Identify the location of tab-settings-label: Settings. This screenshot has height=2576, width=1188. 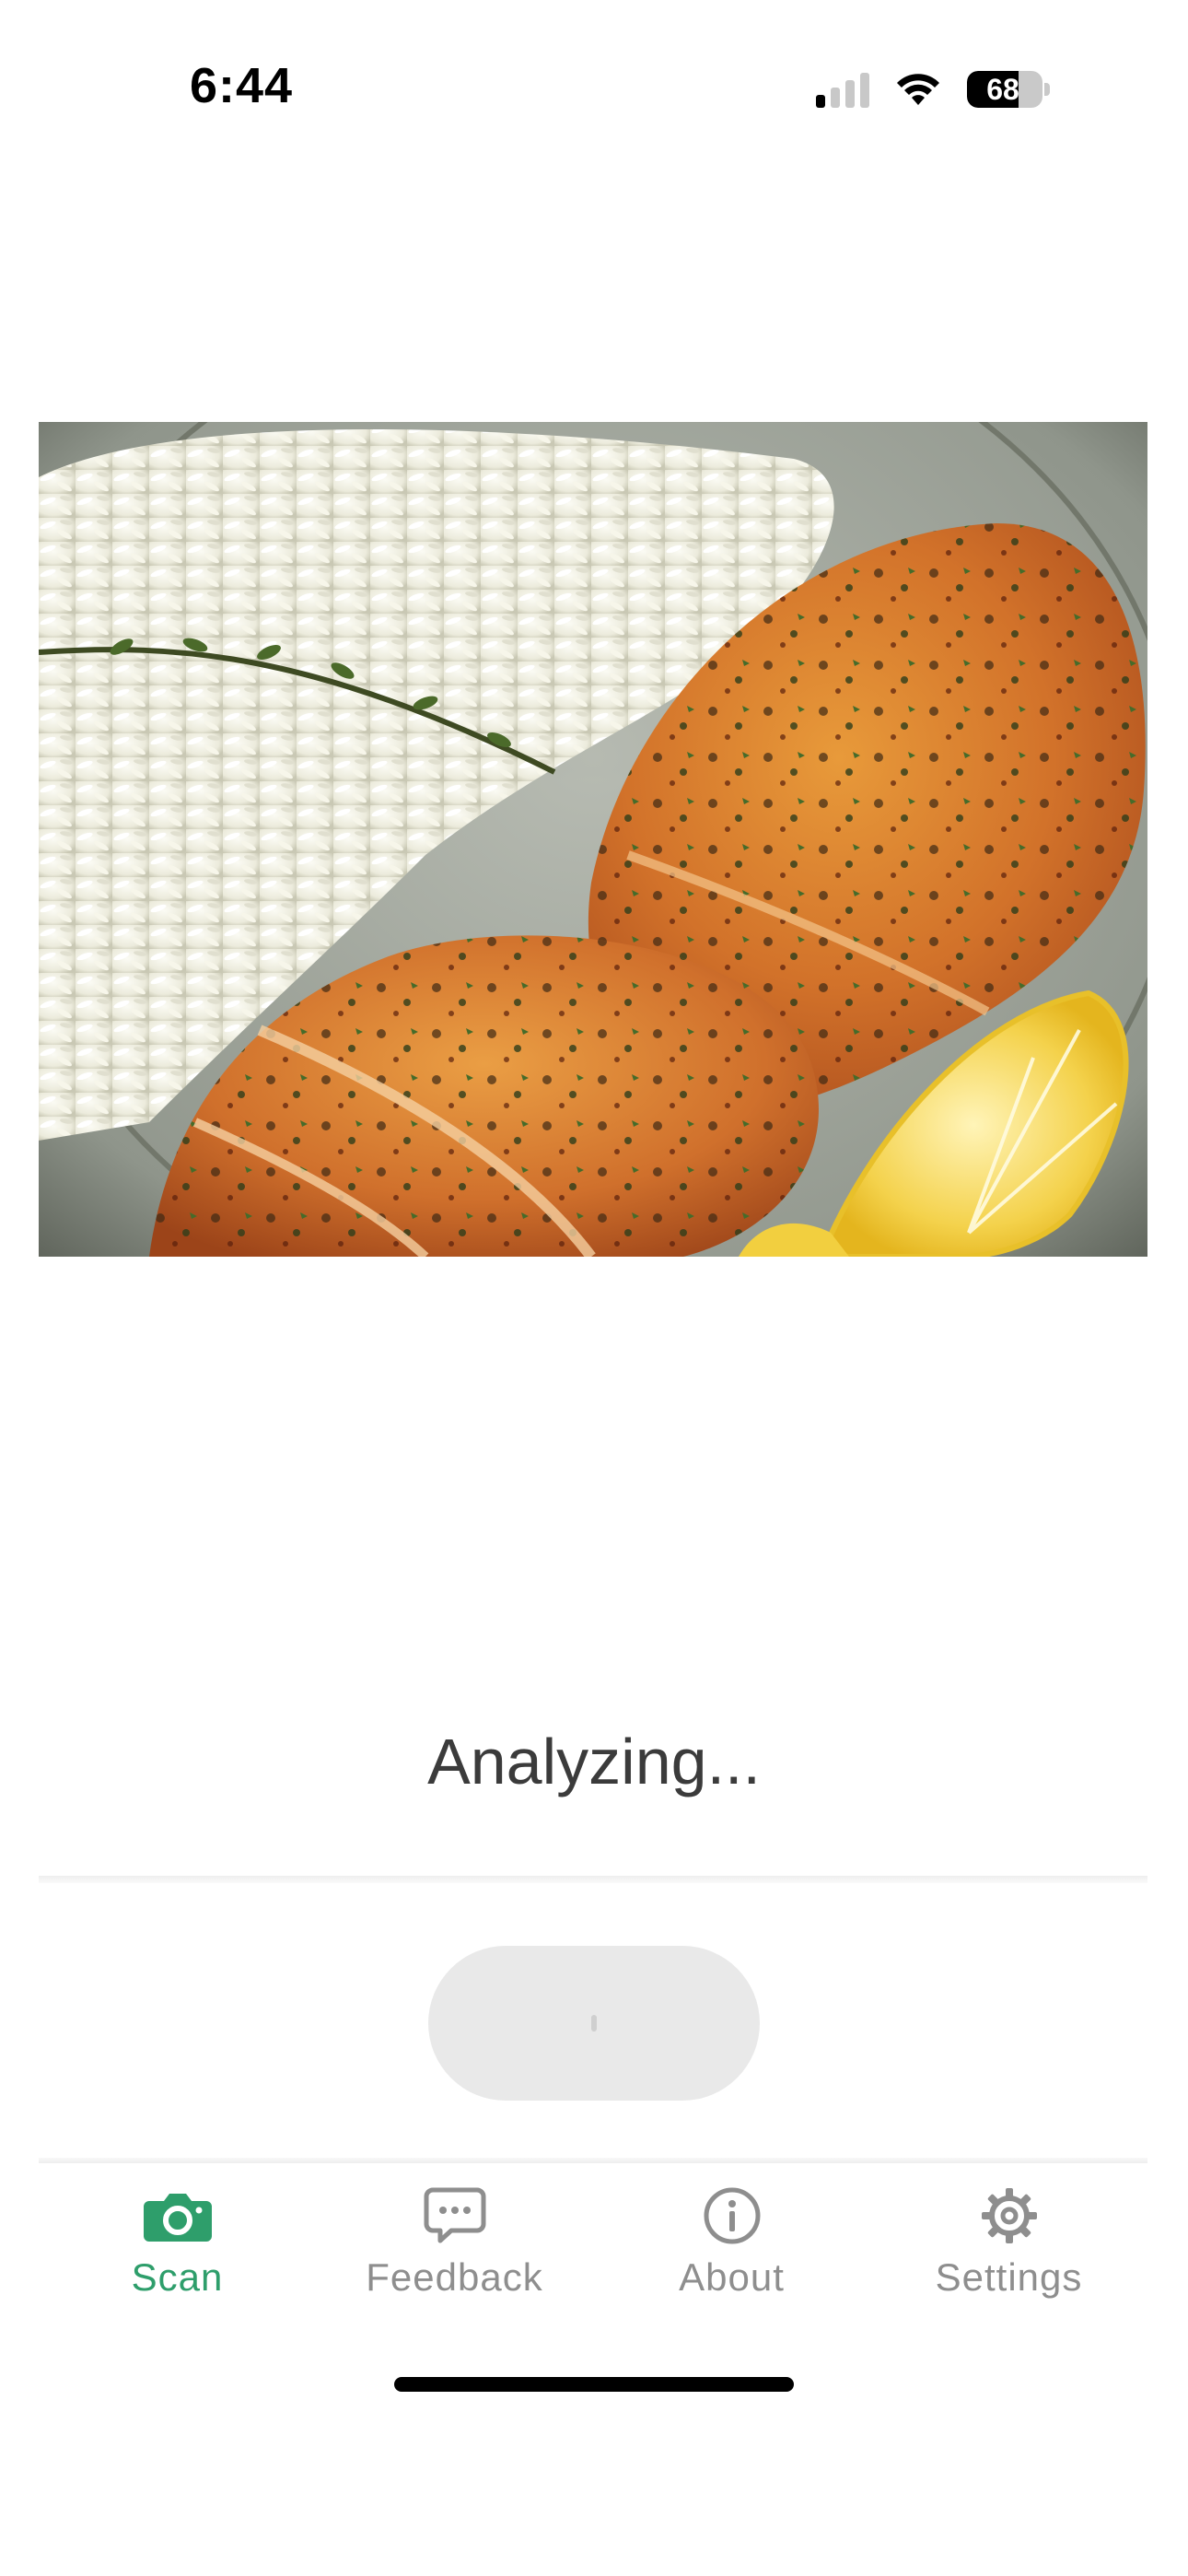
(1009, 2277).